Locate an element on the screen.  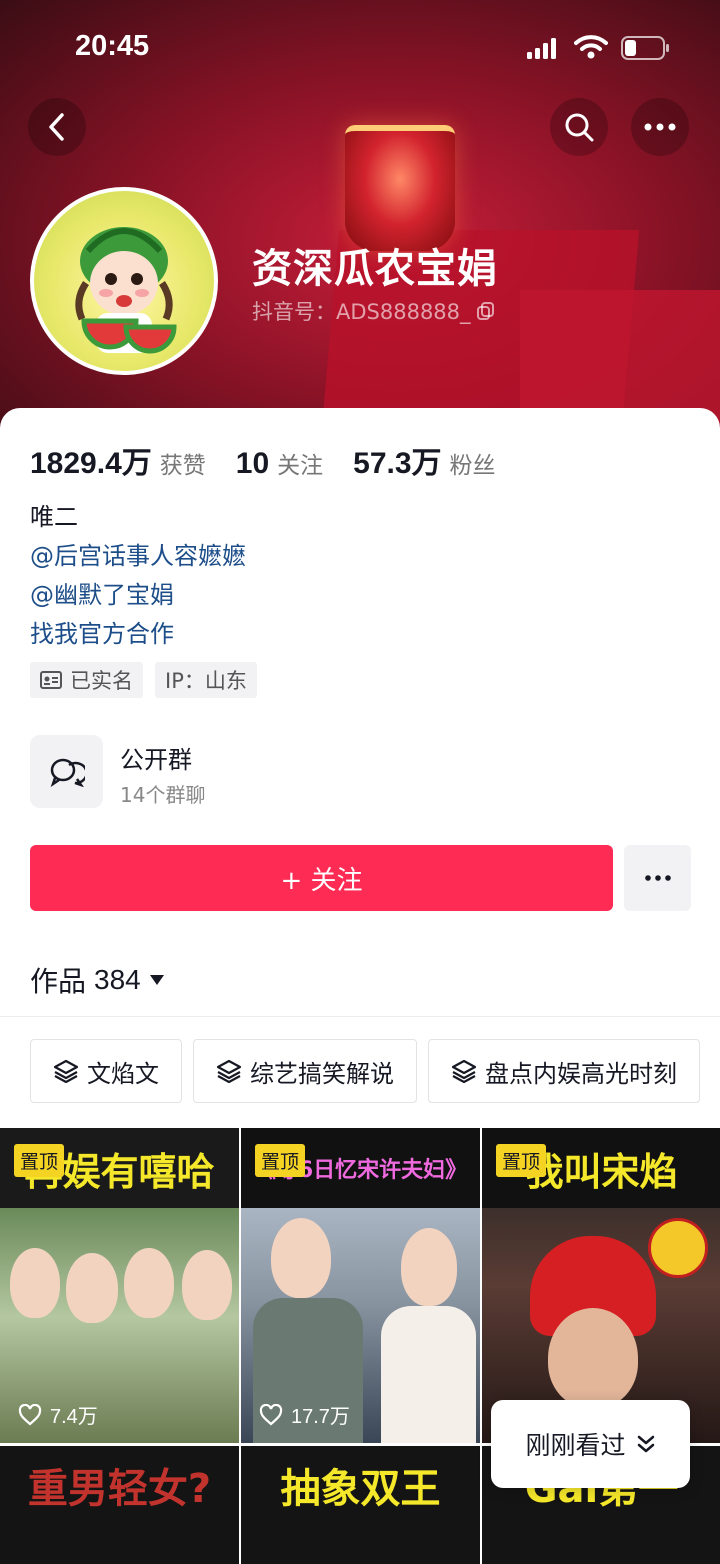
video-likes: 17.7万 is located at coordinates (304, 1414).